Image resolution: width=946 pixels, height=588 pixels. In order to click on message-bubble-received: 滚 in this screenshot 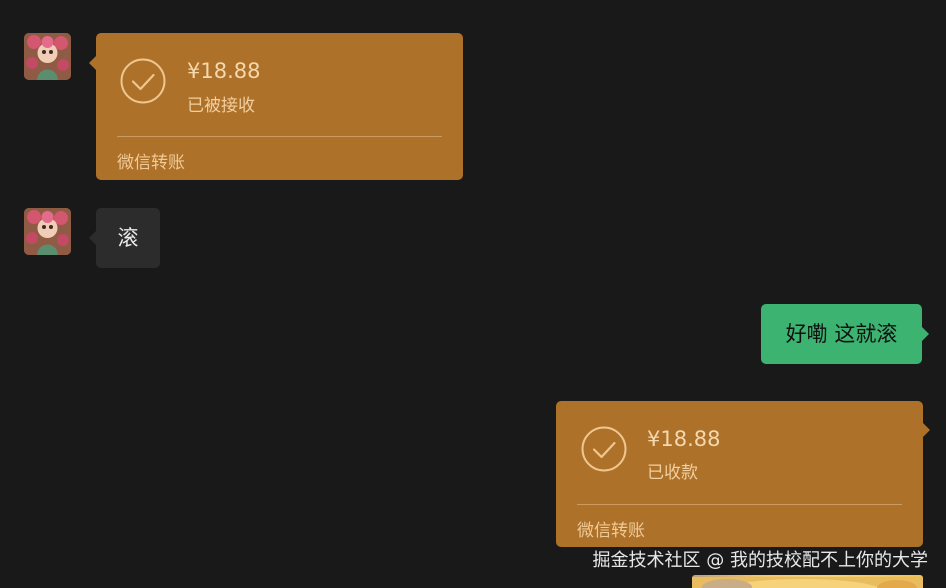, I will do `click(124, 238)`.